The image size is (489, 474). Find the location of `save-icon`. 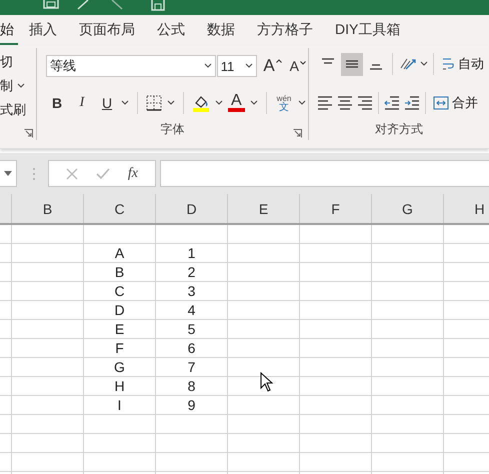

save-icon is located at coordinates (52, 6).